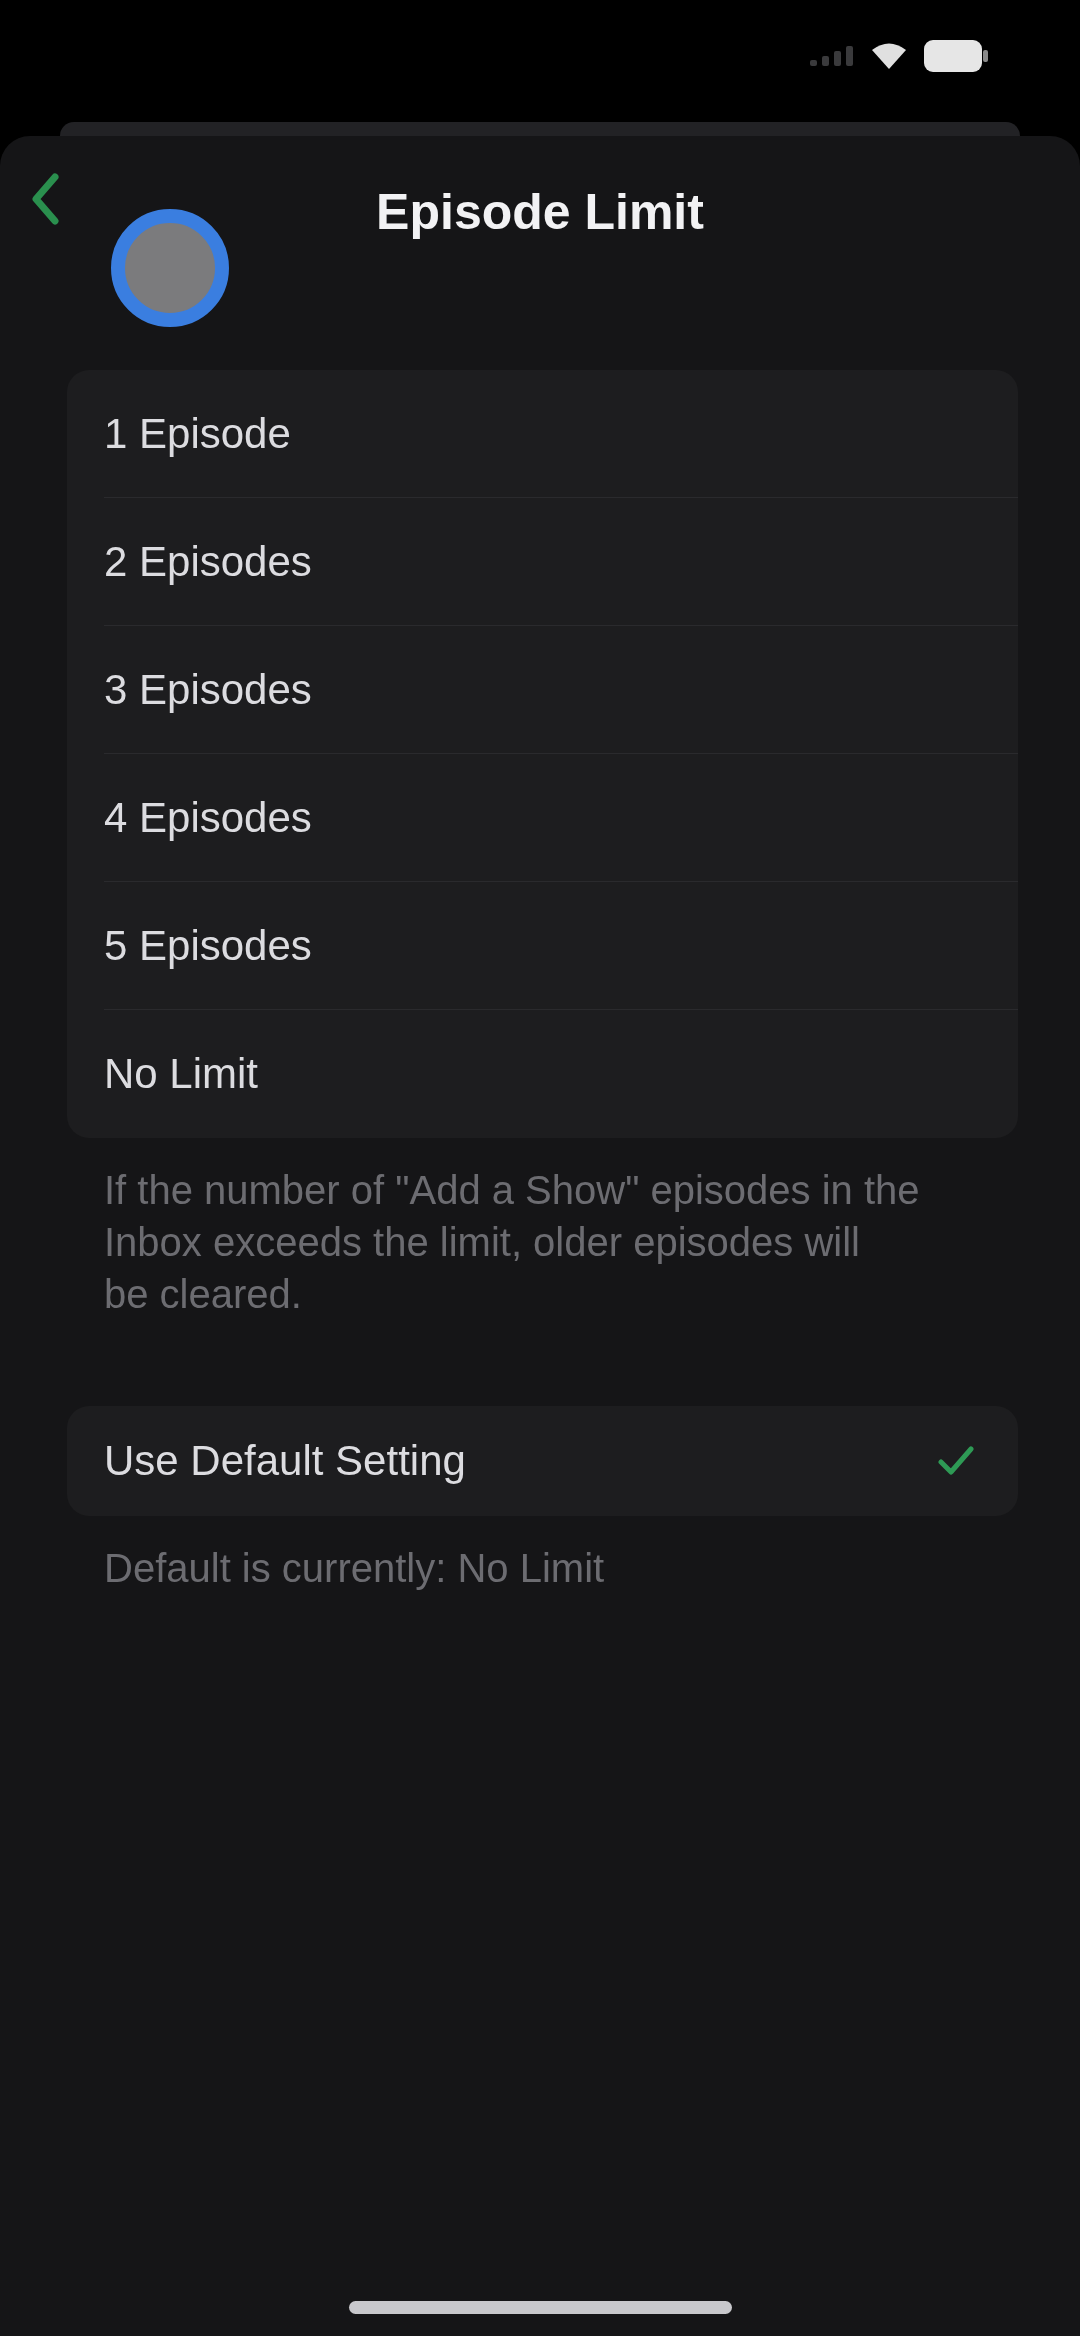  I want to click on limit-description: If the number of "Add a Show" episodes in the Inbox exceeds the limit, older episodes will be cleared., so click(512, 1242).